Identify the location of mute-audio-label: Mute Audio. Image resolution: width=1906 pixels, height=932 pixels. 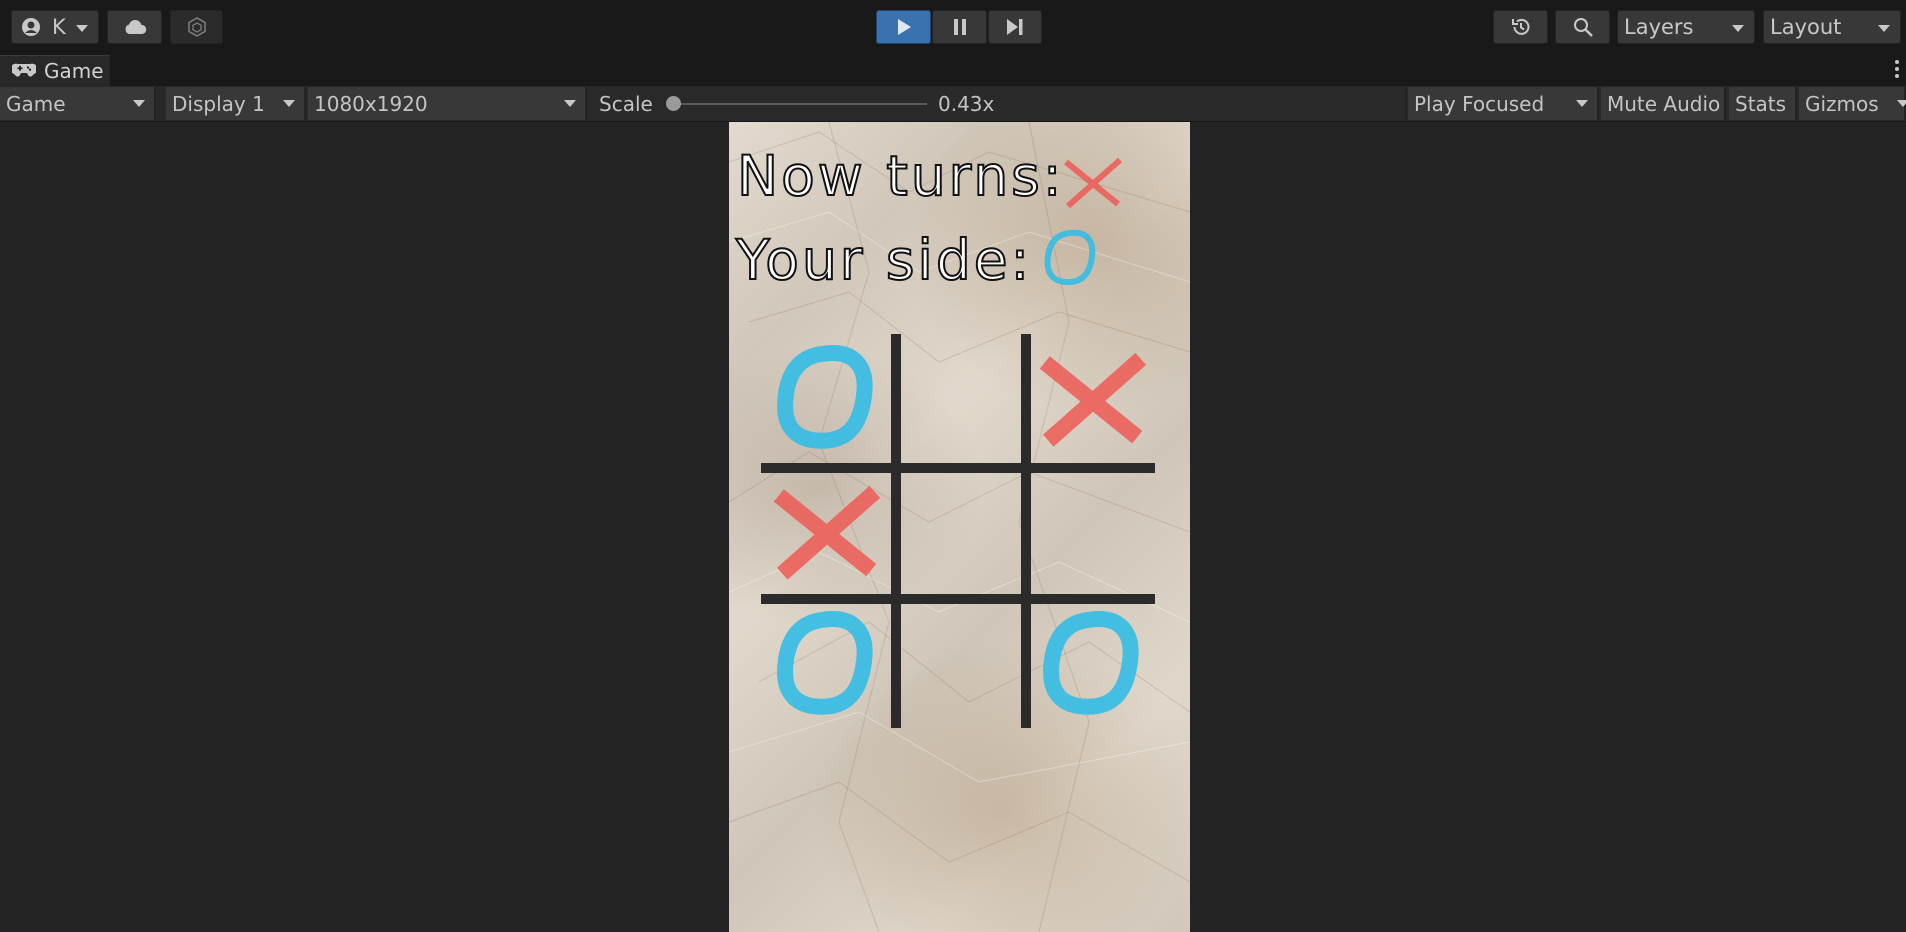
(1664, 103).